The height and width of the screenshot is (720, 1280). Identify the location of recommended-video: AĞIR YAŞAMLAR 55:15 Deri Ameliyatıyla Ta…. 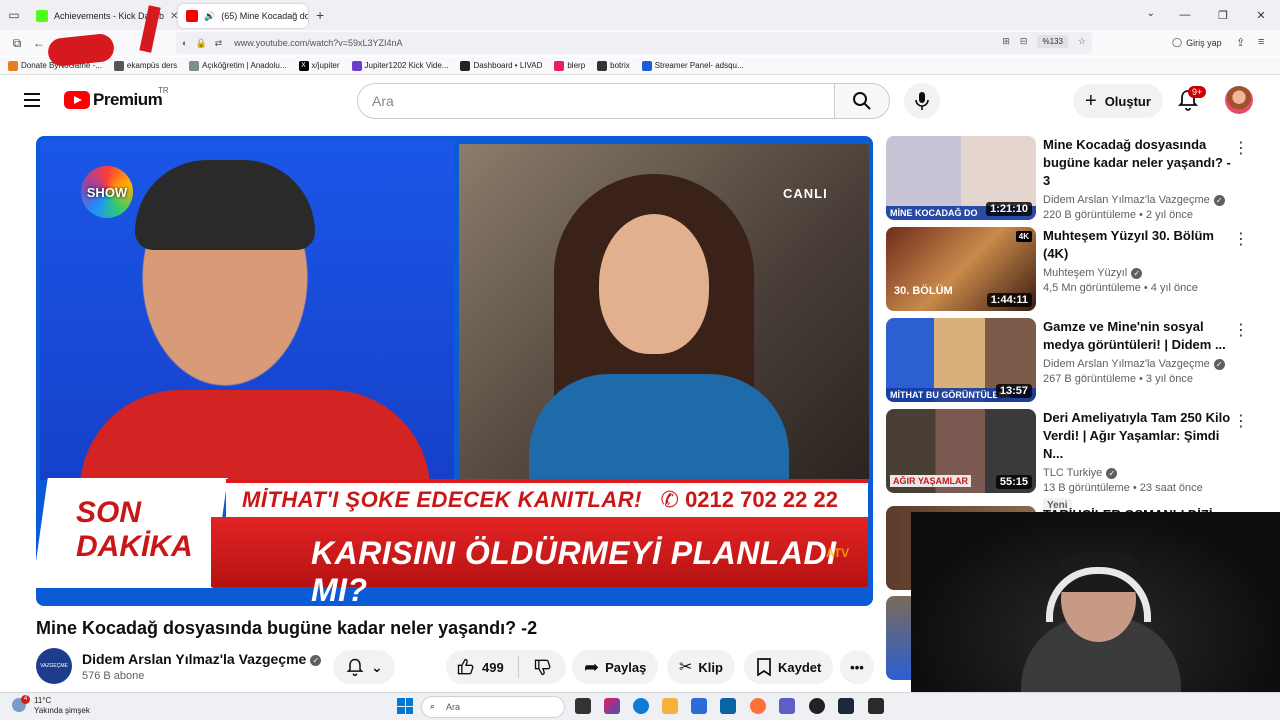
(1076, 461).